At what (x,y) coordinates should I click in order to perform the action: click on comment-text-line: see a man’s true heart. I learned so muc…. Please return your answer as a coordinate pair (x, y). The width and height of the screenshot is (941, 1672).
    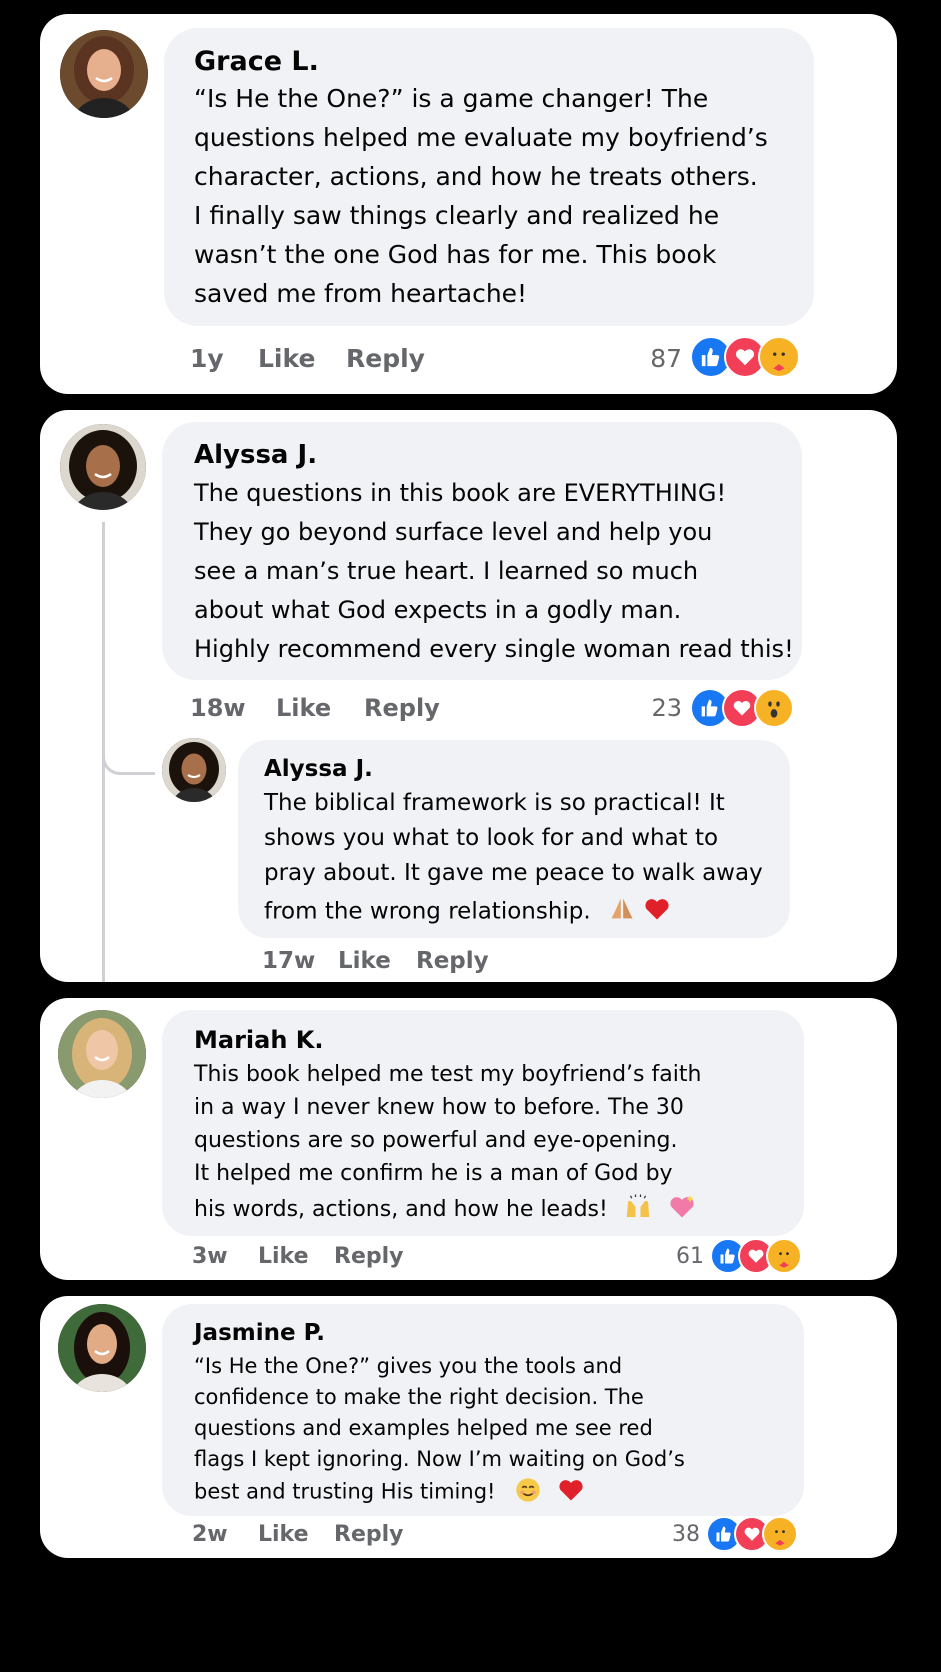
    Looking at the image, I should click on (446, 571).